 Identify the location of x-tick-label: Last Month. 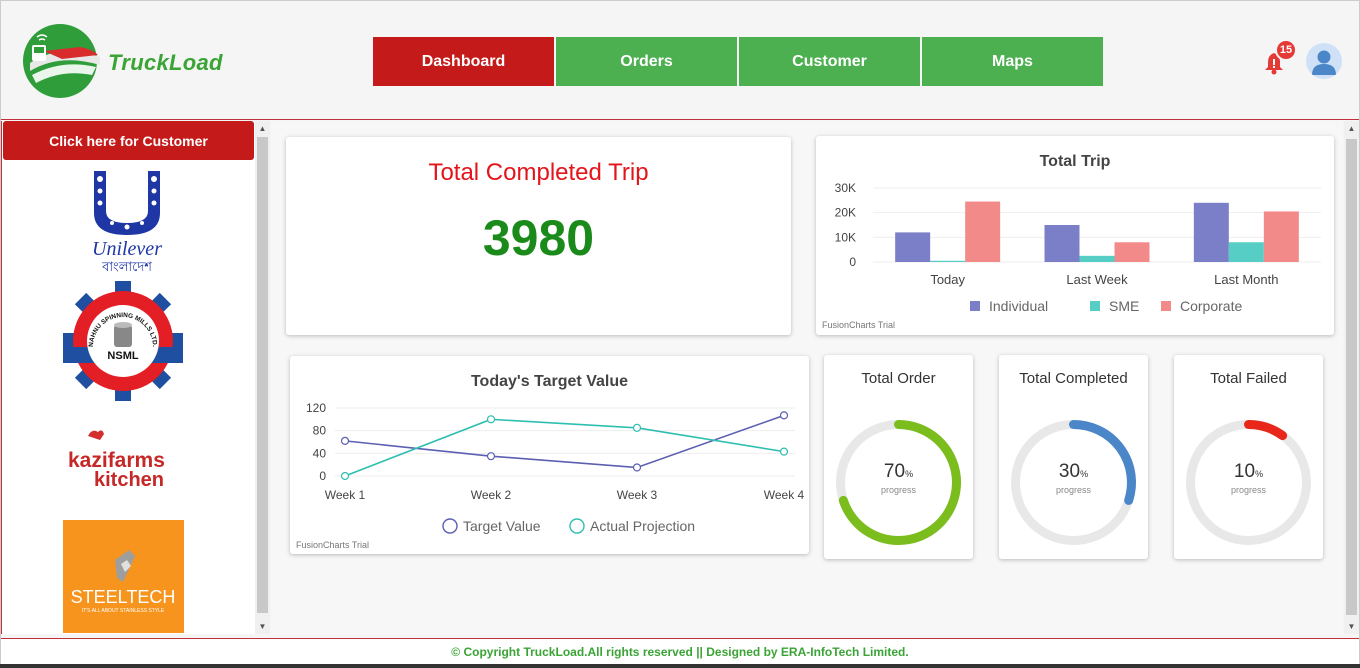
(1246, 279).